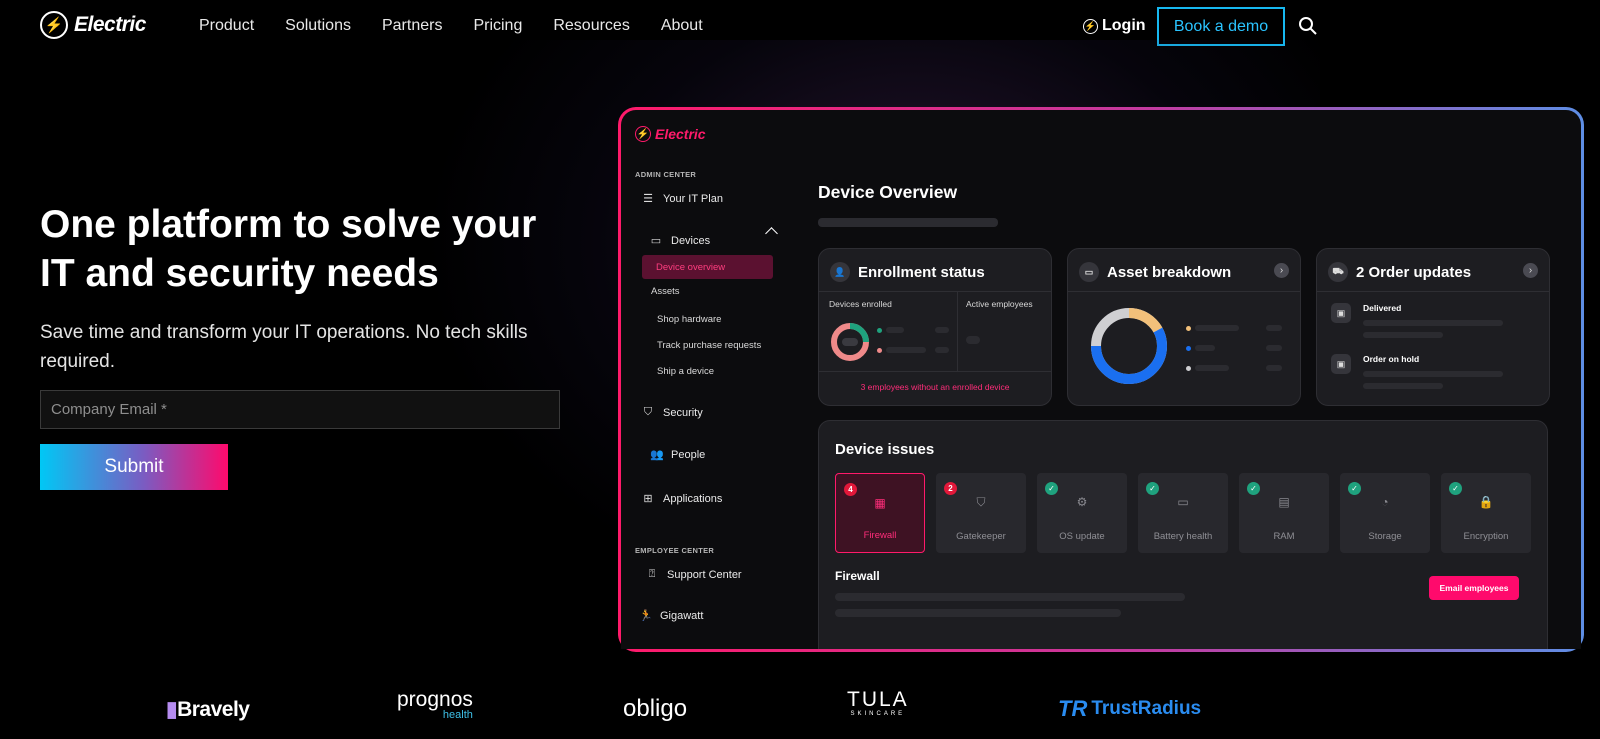 This screenshot has width=1600, height=739. I want to click on company-email-input, so click(300, 409).